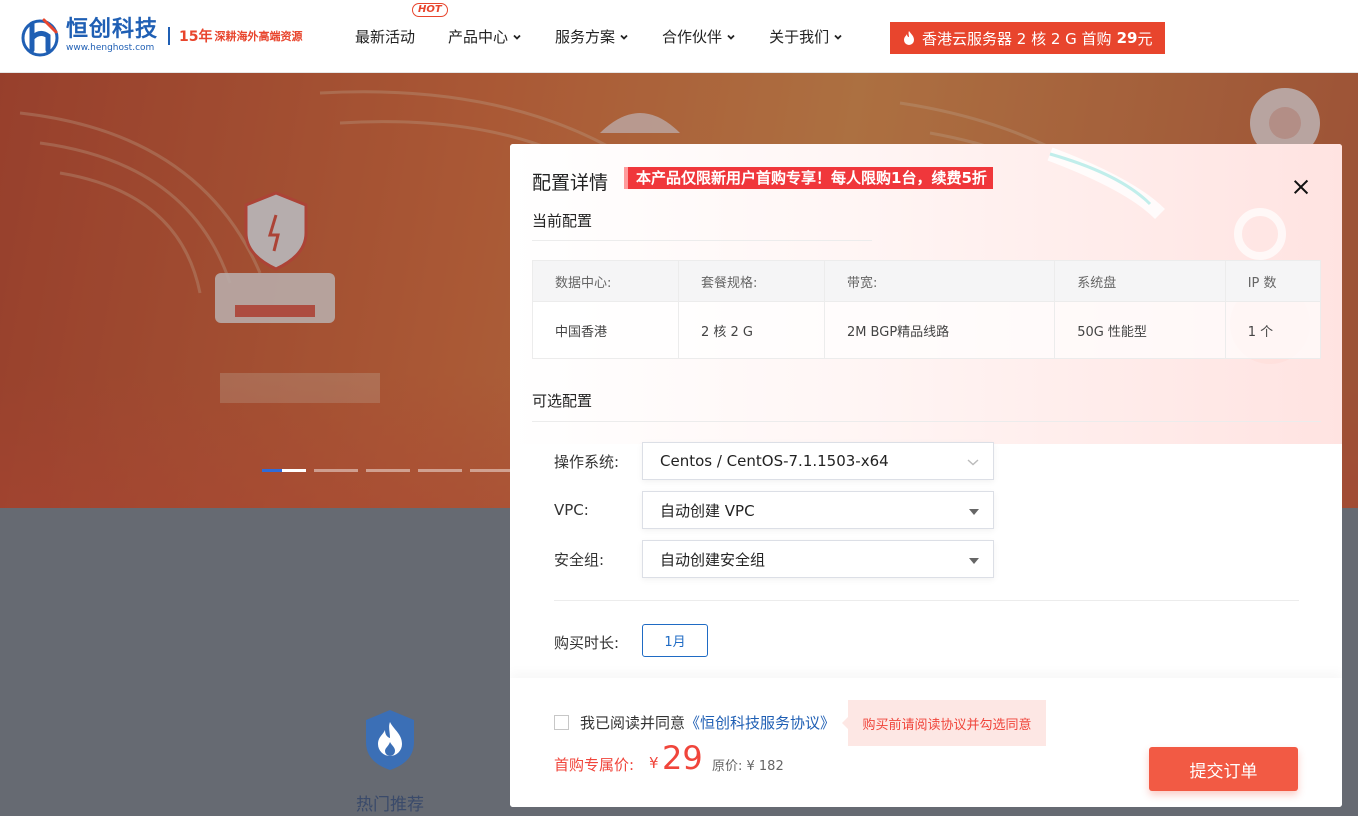 This screenshot has height=816, width=1358. What do you see at coordinates (258, 36) in the screenshot?
I see `logo-slogan: 深耕海外高端资源` at bounding box center [258, 36].